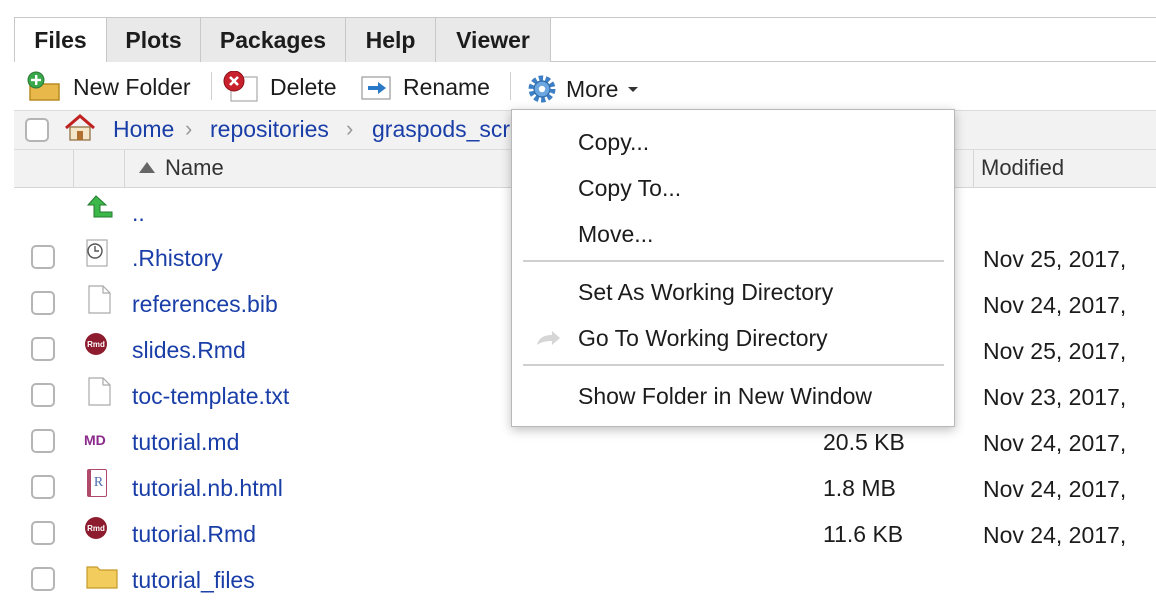  What do you see at coordinates (80, 128) in the screenshot?
I see `home-icon` at bounding box center [80, 128].